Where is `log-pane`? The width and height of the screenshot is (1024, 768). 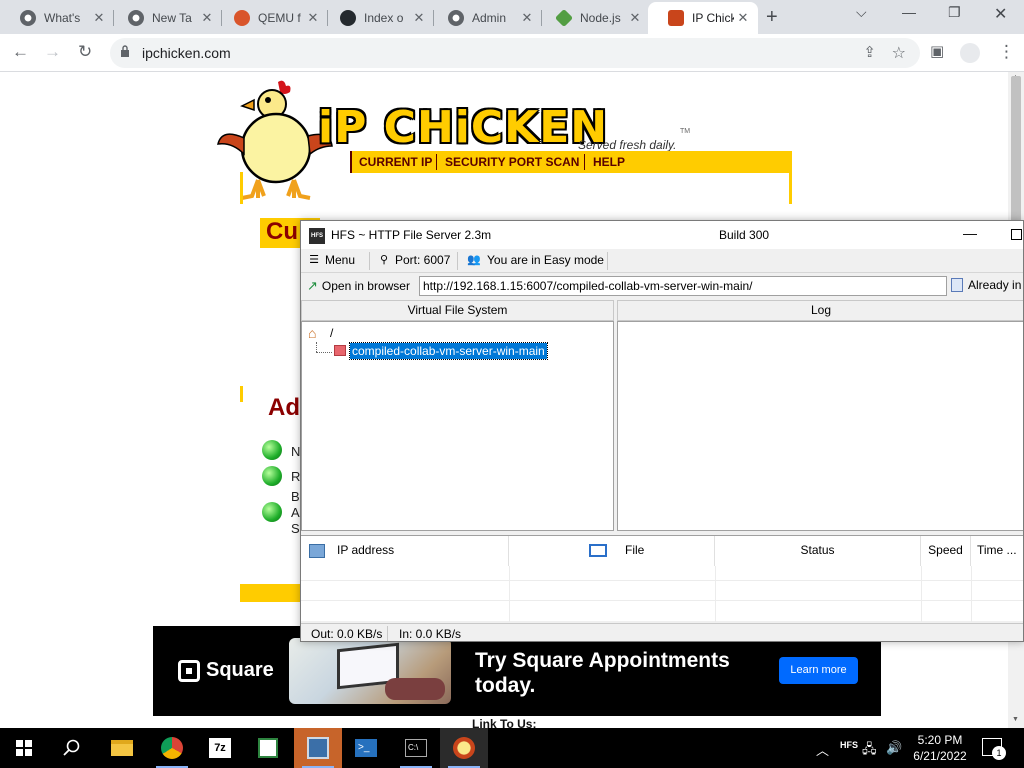
log-pane is located at coordinates (820, 426).